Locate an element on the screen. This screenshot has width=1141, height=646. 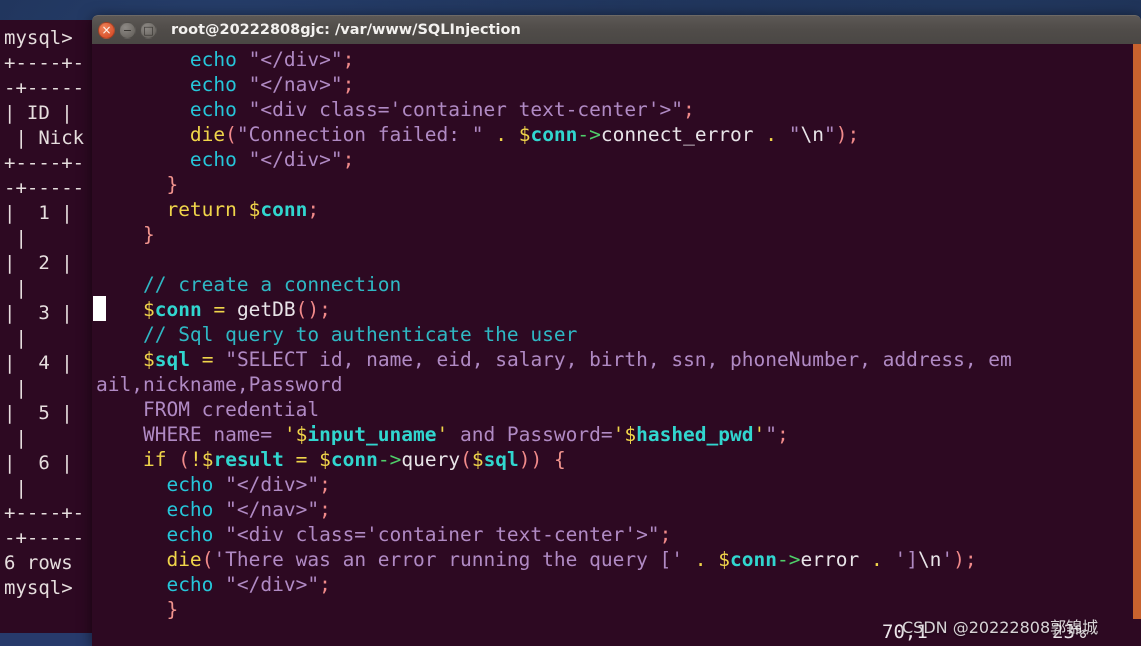
vim-statusline: 70,1 23% is located at coordinates (616, 632).